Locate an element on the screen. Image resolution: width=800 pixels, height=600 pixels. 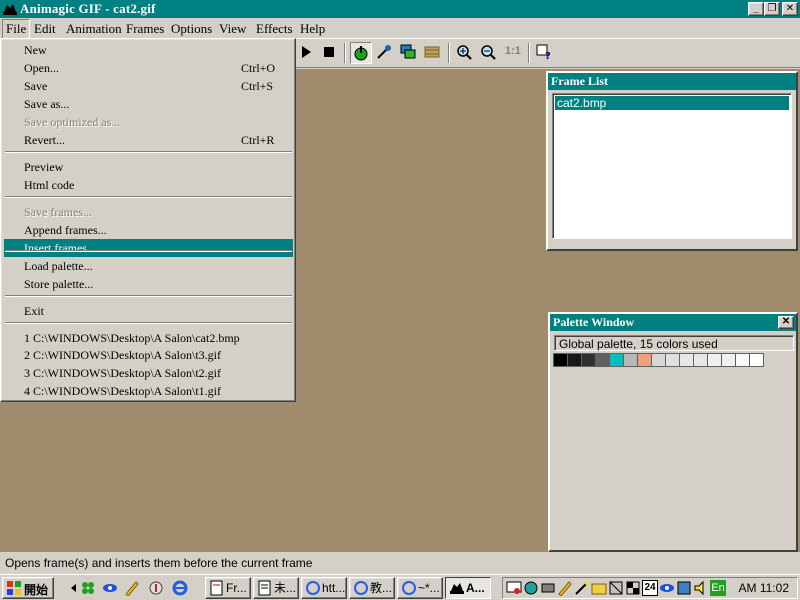
start-button: 開始 is located at coordinates (28, 588).